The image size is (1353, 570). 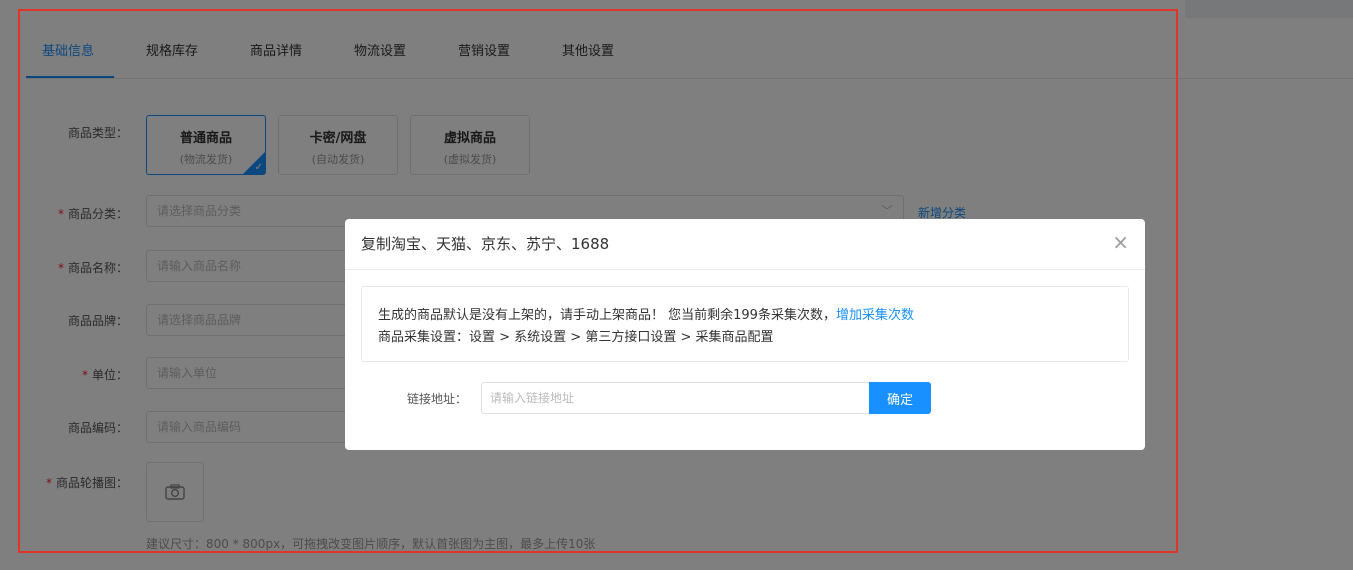 What do you see at coordinates (485, 244) in the screenshot?
I see `modal-title: 复制淘宝、天猫、京东、苏宁、1688` at bounding box center [485, 244].